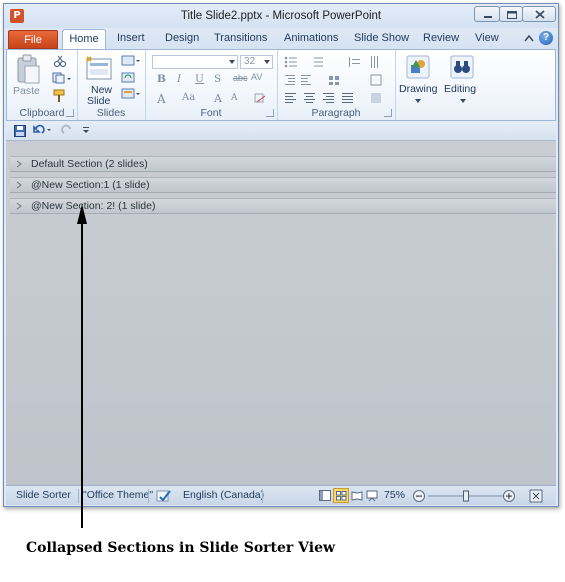 The width and height of the screenshot is (565, 582). I want to click on cut-icon, so click(60, 61).